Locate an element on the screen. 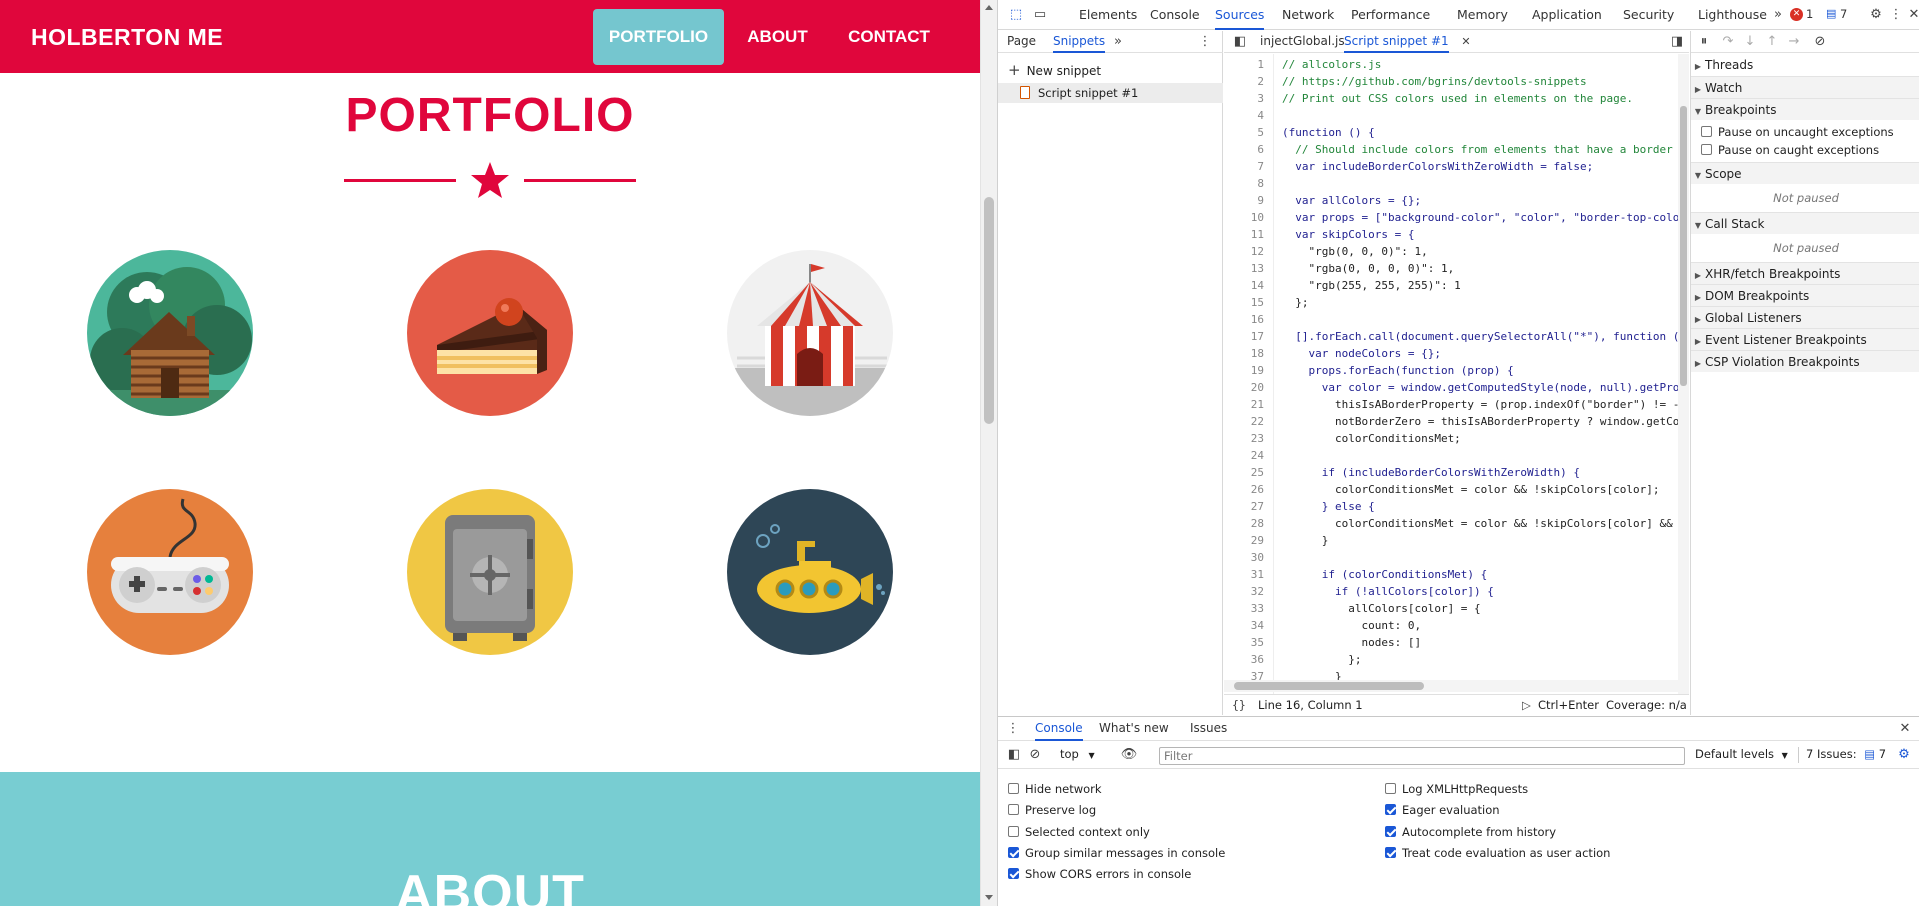  console-filter-input is located at coordinates (1422, 756).